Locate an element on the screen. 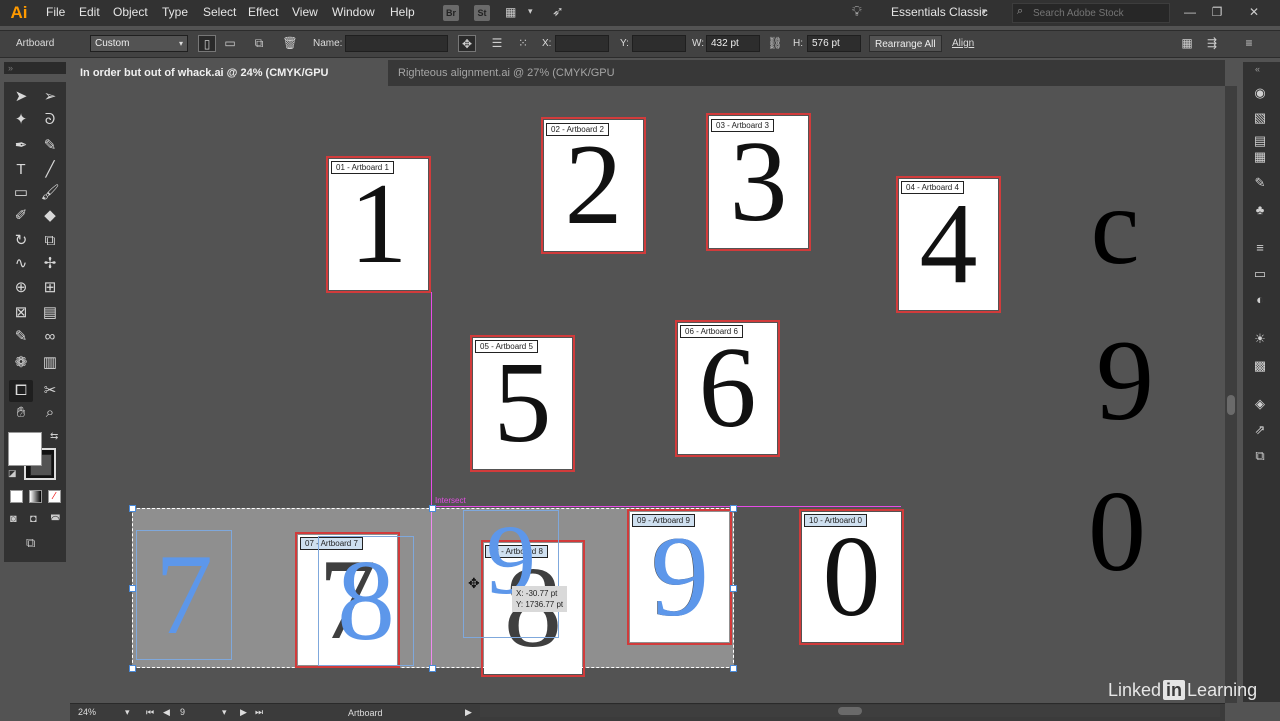  layers-icon: ◈ is located at coordinates (1260, 404).